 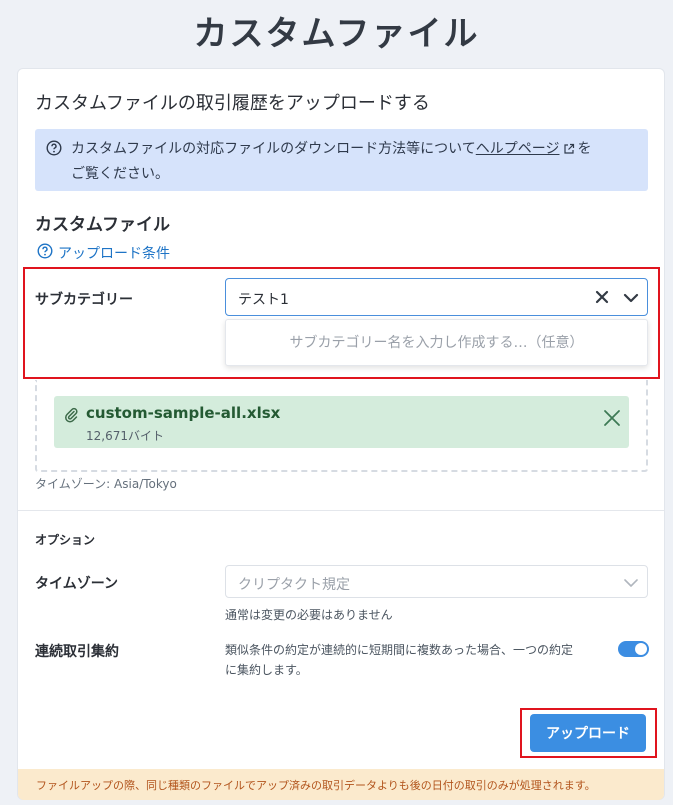 What do you see at coordinates (518, 149) in the screenshot?
I see `help-page-link: ヘルプページ` at bounding box center [518, 149].